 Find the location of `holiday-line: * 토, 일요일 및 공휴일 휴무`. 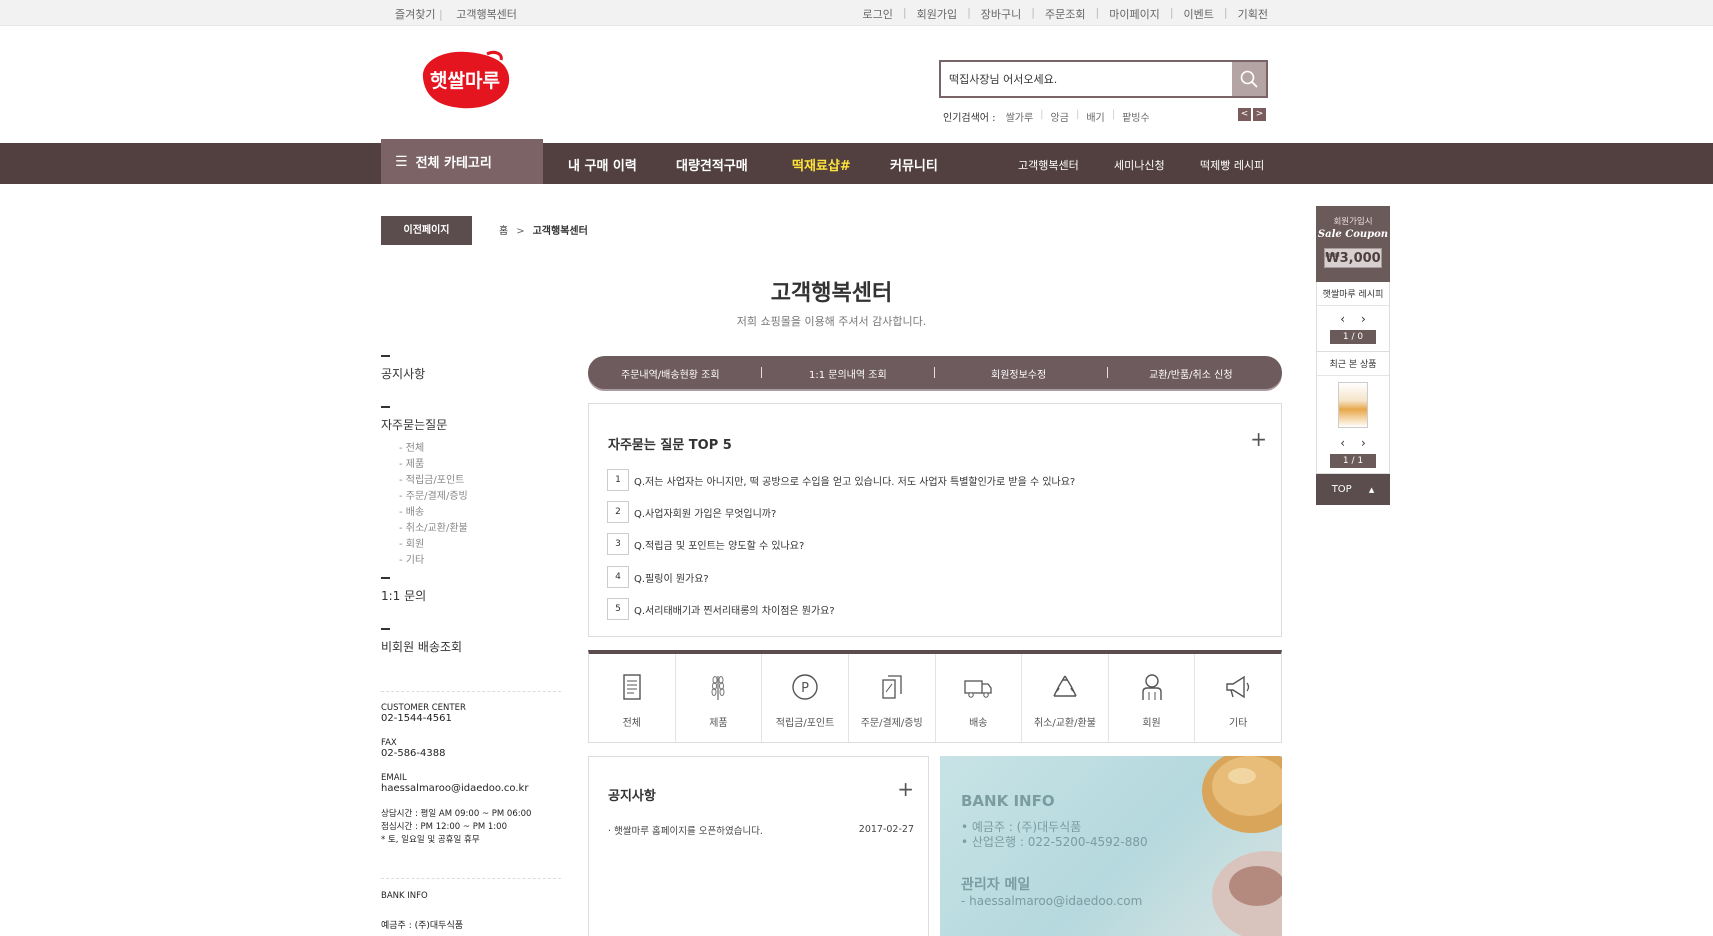

holiday-line: * 토, 일요일 및 공휴일 휴무 is located at coordinates (430, 840).